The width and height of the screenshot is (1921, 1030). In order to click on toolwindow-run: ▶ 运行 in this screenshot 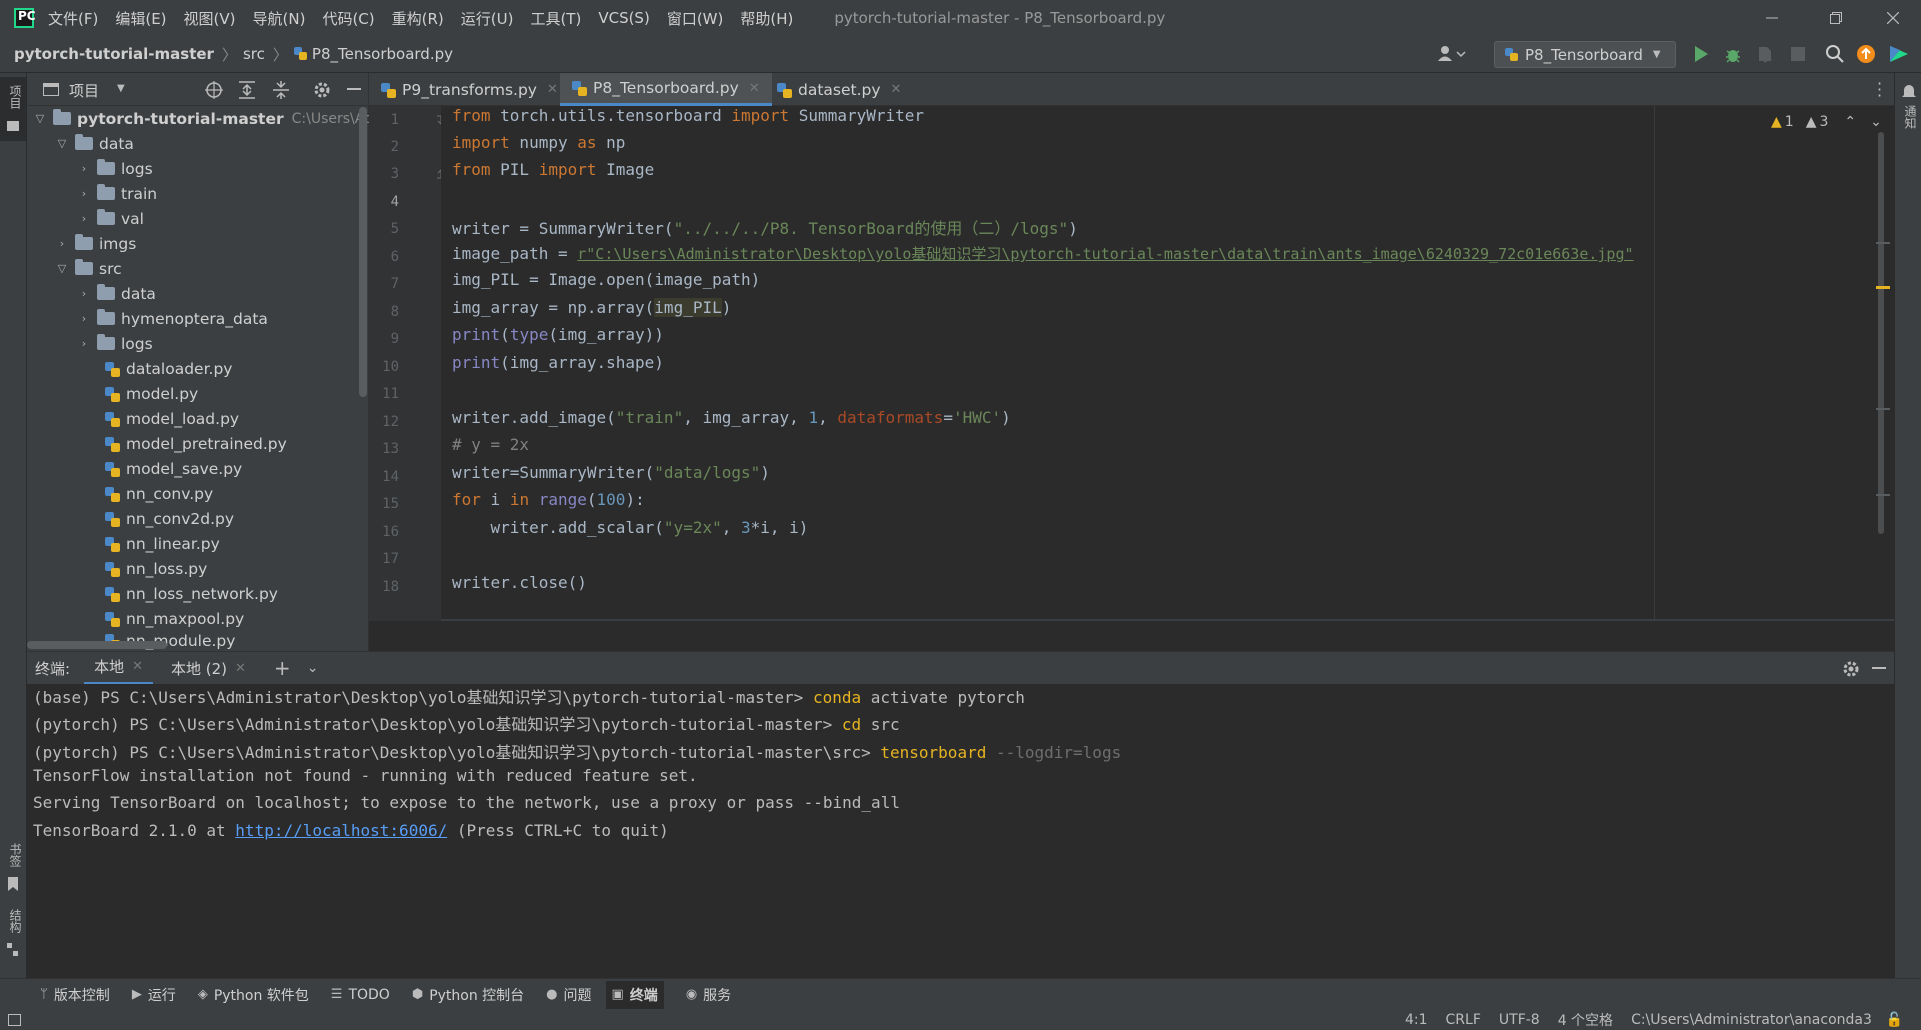, I will do `click(154, 995)`.